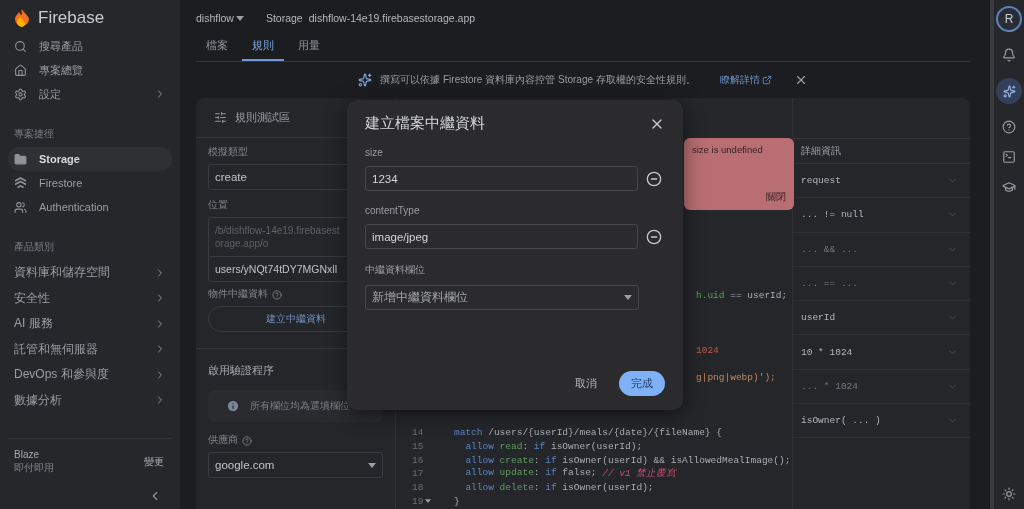  I want to click on code-token: == userId;, so click(758, 296).